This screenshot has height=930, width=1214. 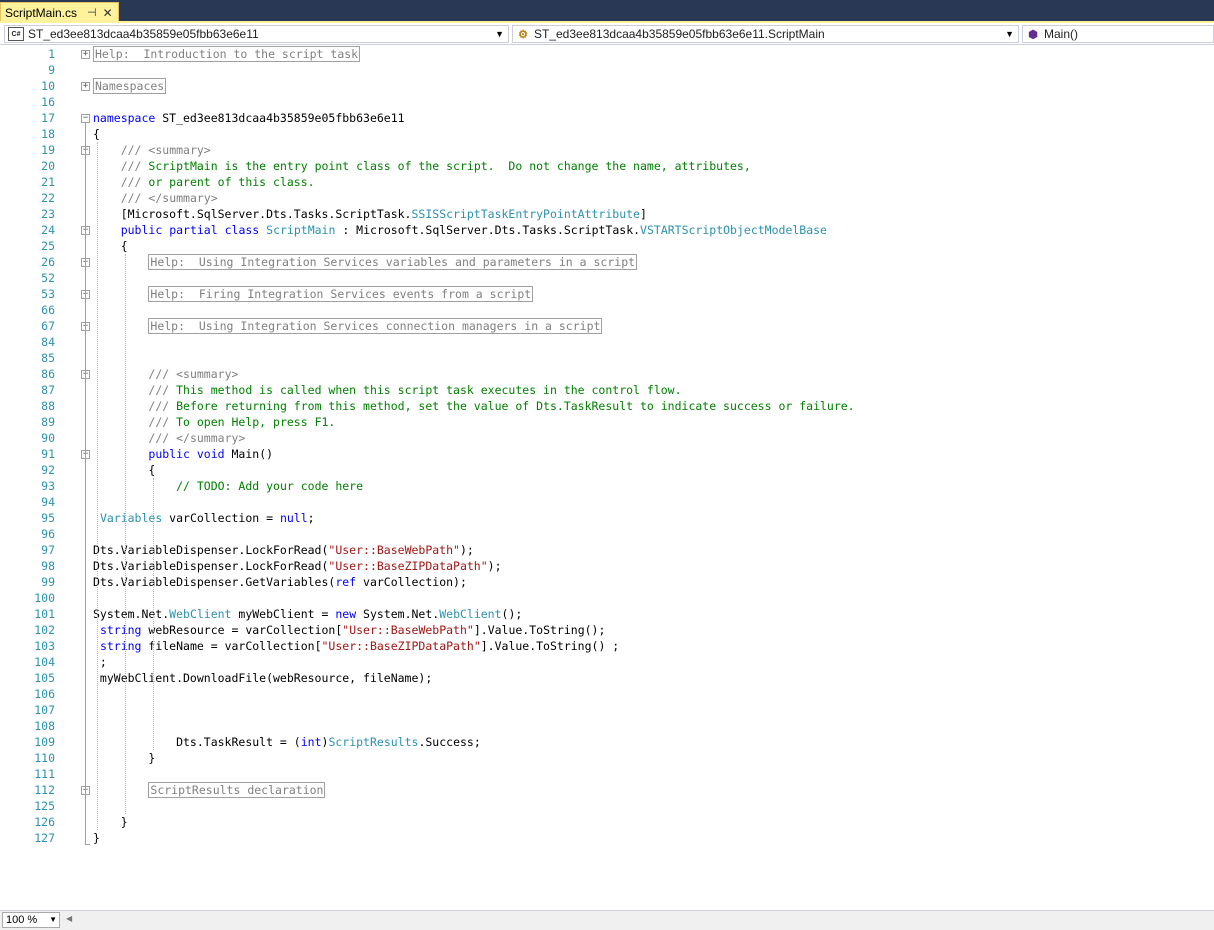 I want to click on line-number: 100, so click(x=44, y=598).